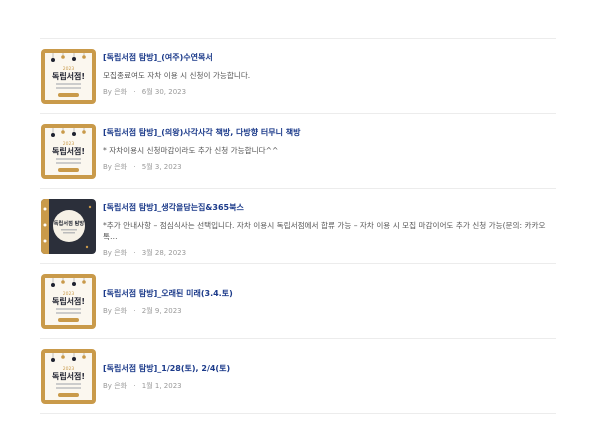 This screenshot has height=440, width=600. What do you see at coordinates (191, 150) in the screenshot?
I see `post-excerpt: * 자차이용시 신청마감이라도 추가 신청 가능합니다^^` at bounding box center [191, 150].